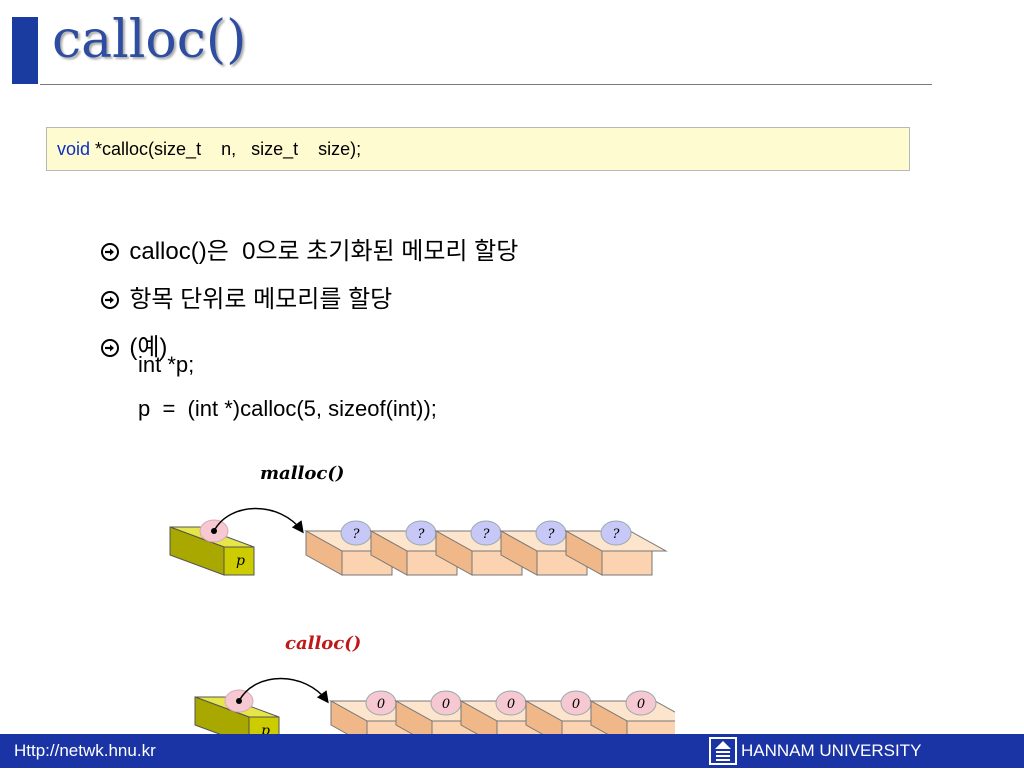 This screenshot has width=1024, height=769. Describe the element at coordinates (486, 84) in the screenshot. I see `title-divider` at that location.